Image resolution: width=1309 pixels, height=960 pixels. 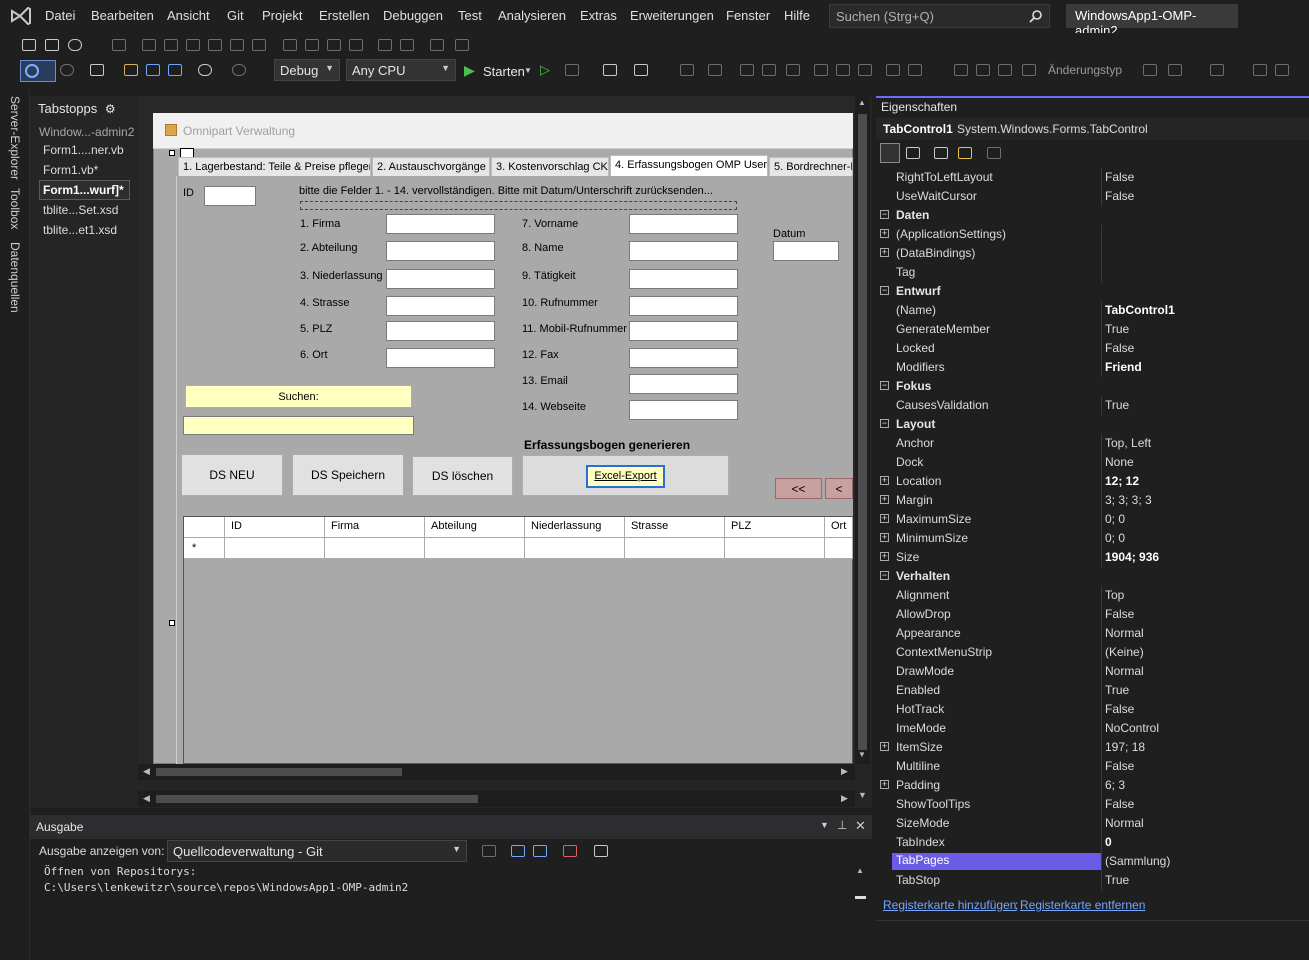 What do you see at coordinates (641, 70) in the screenshot?
I see `layout-icon` at bounding box center [641, 70].